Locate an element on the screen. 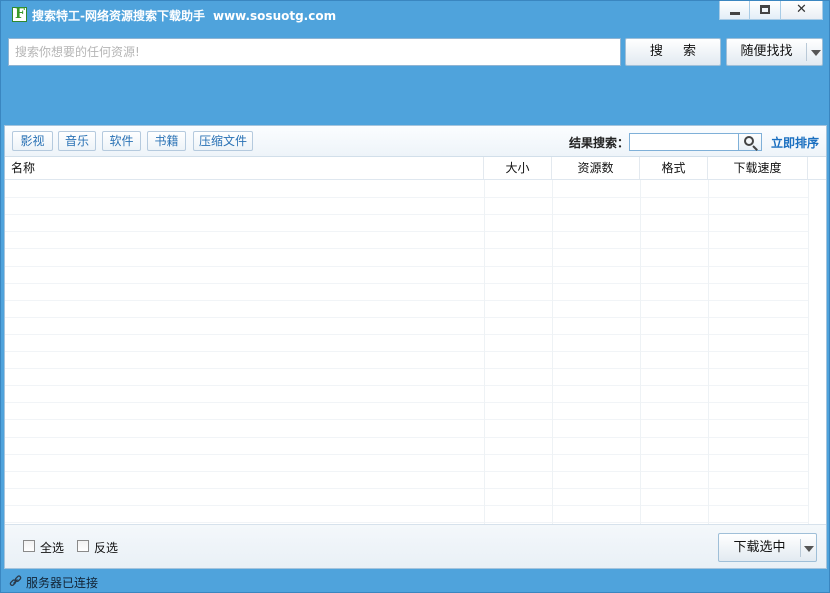 This screenshot has height=593, width=830. maximize-icon is located at coordinates (765, 9).